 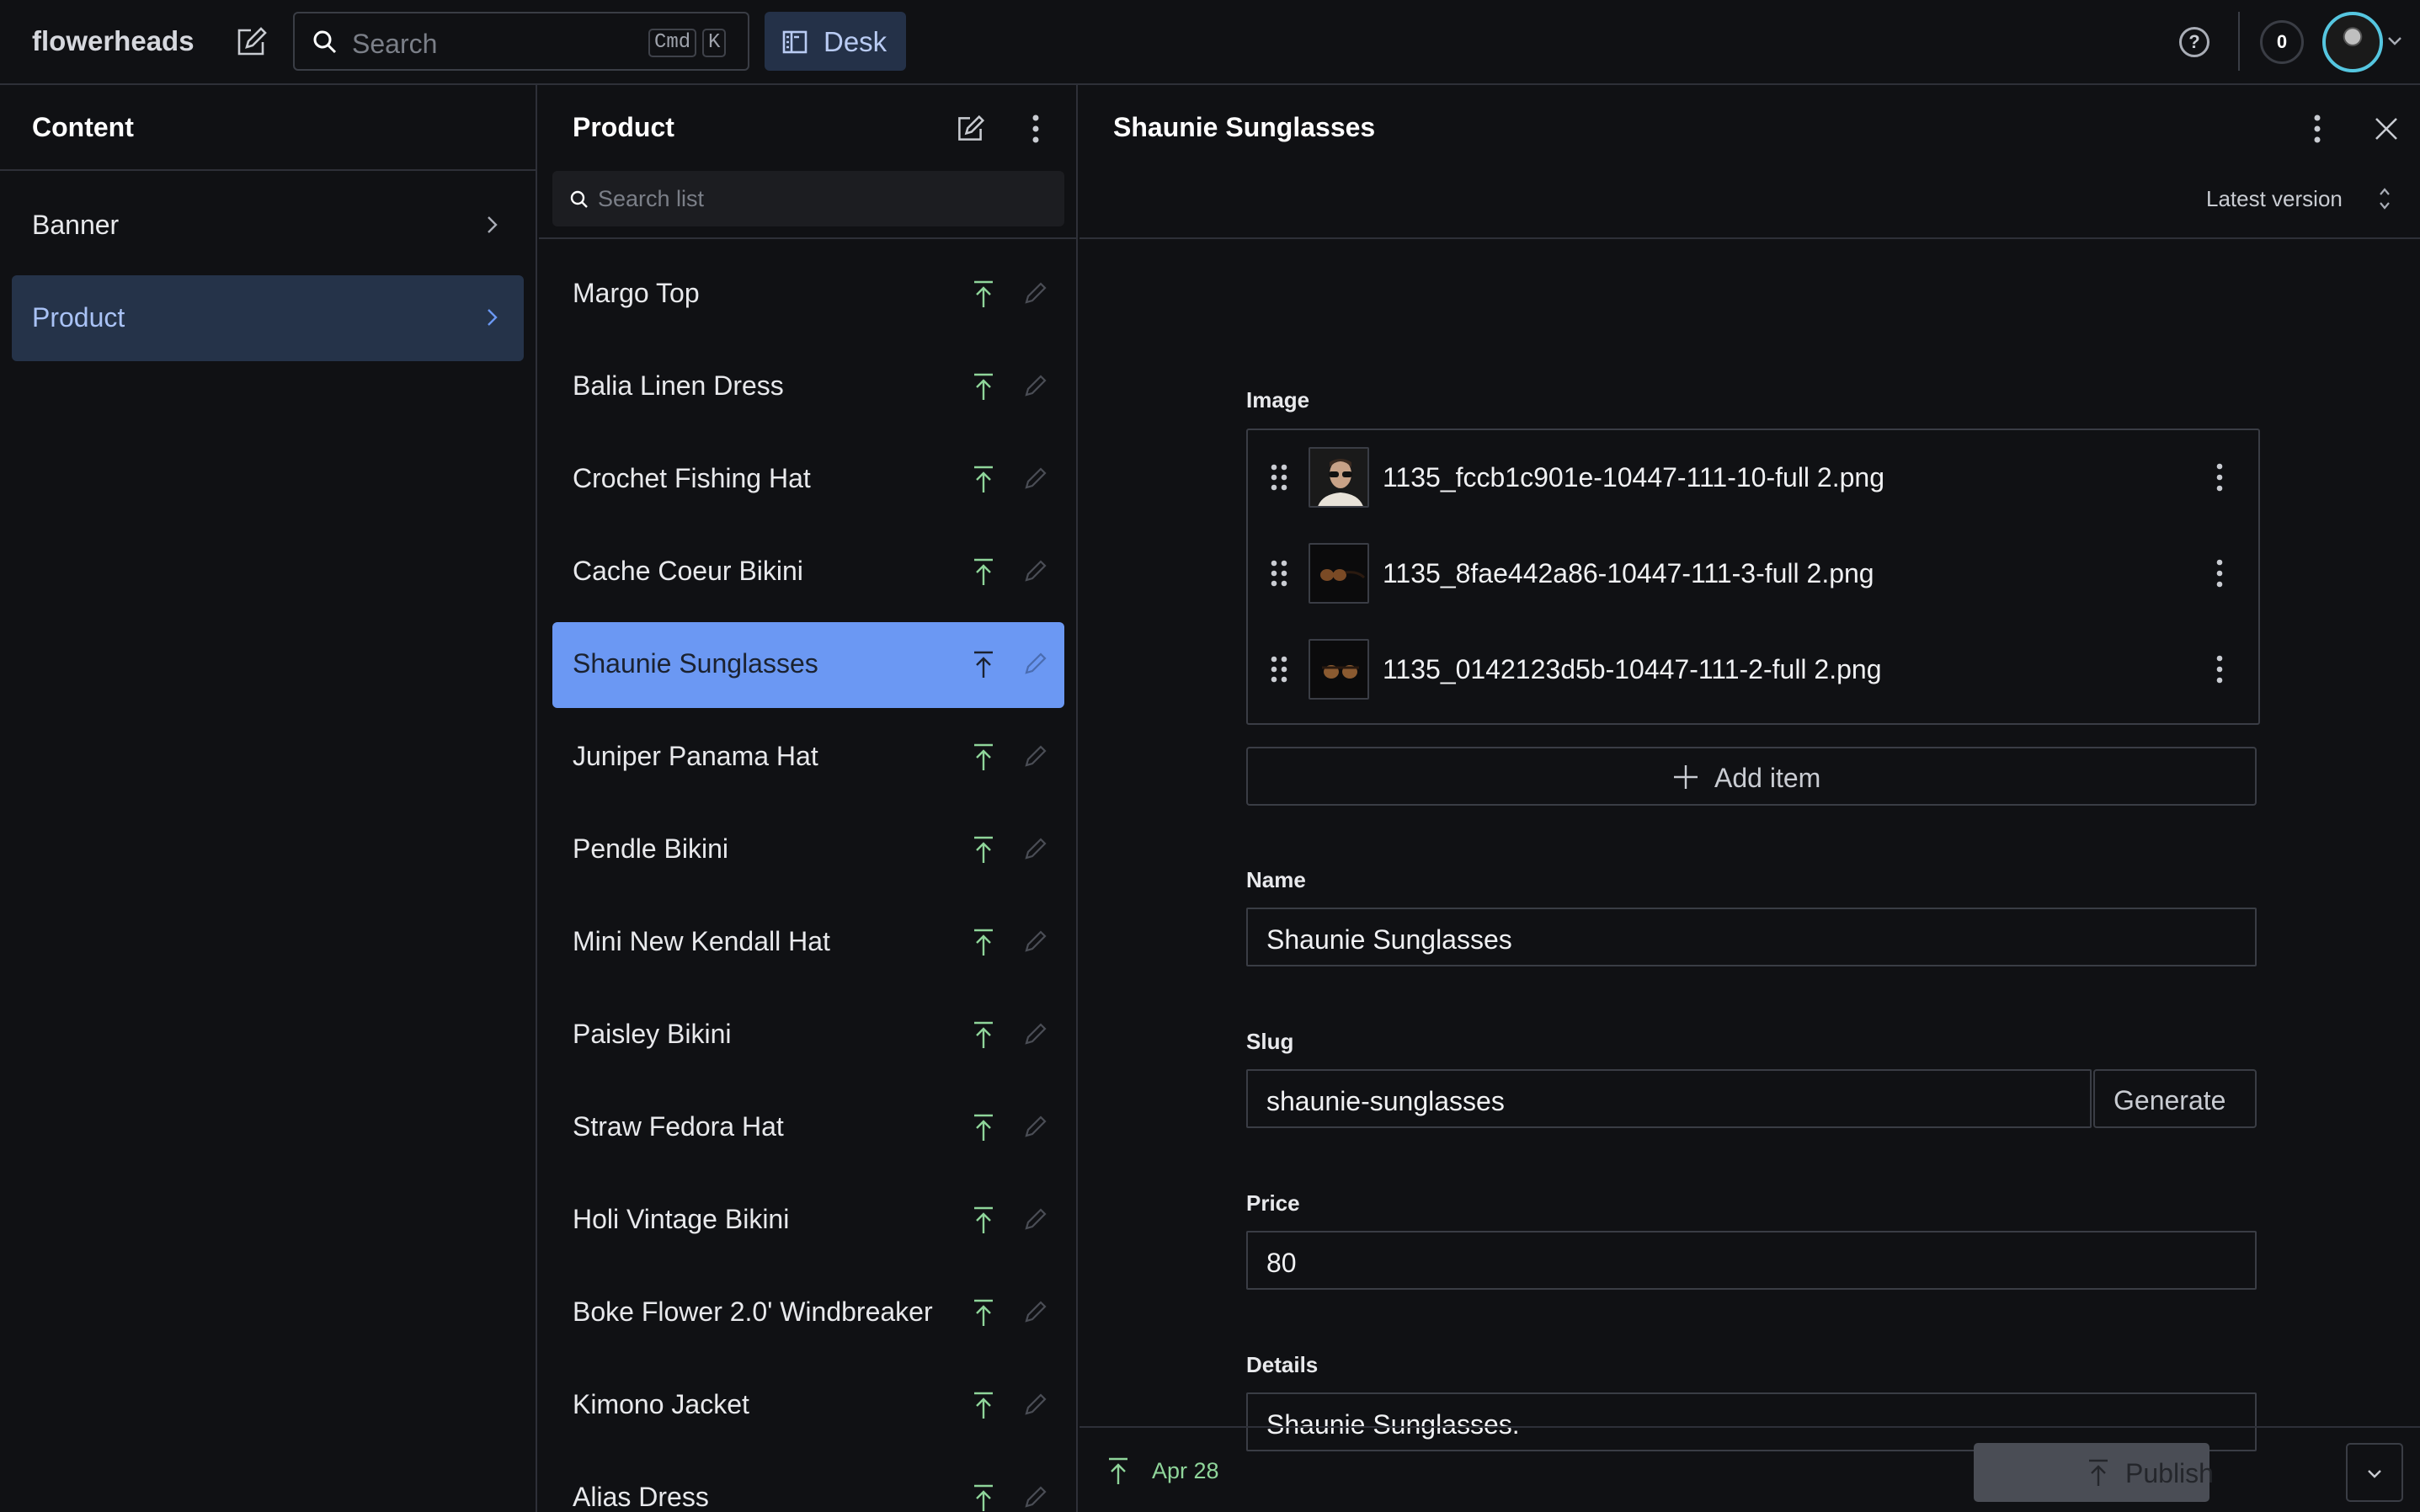 I want to click on create-document-icon, so click(x=970, y=129).